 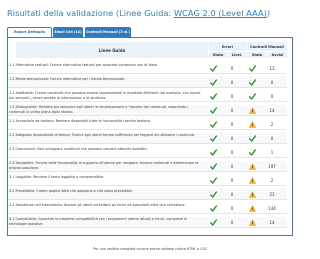 I want to click on header-stato: Stato, so click(x=218, y=55).